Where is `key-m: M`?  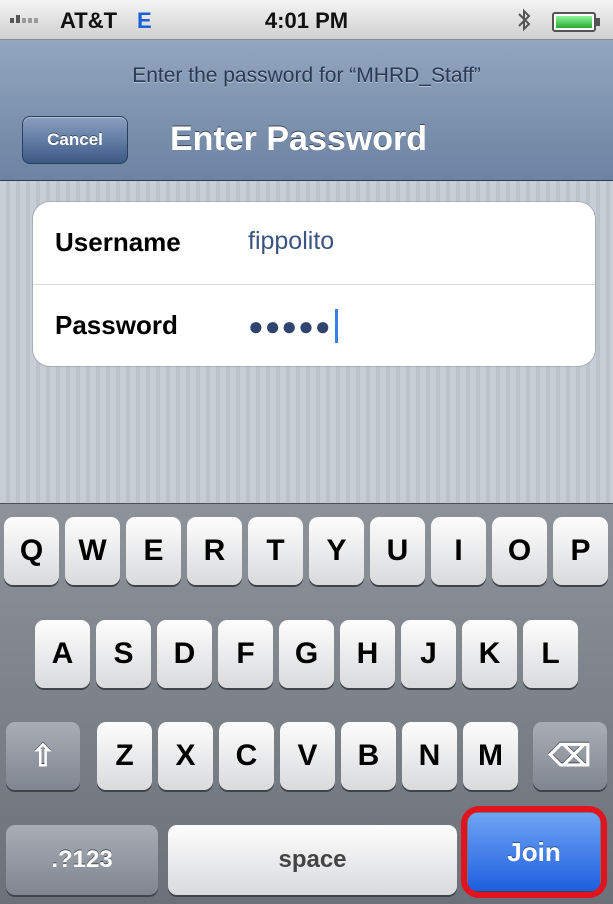 key-m: M is located at coordinates (490, 756).